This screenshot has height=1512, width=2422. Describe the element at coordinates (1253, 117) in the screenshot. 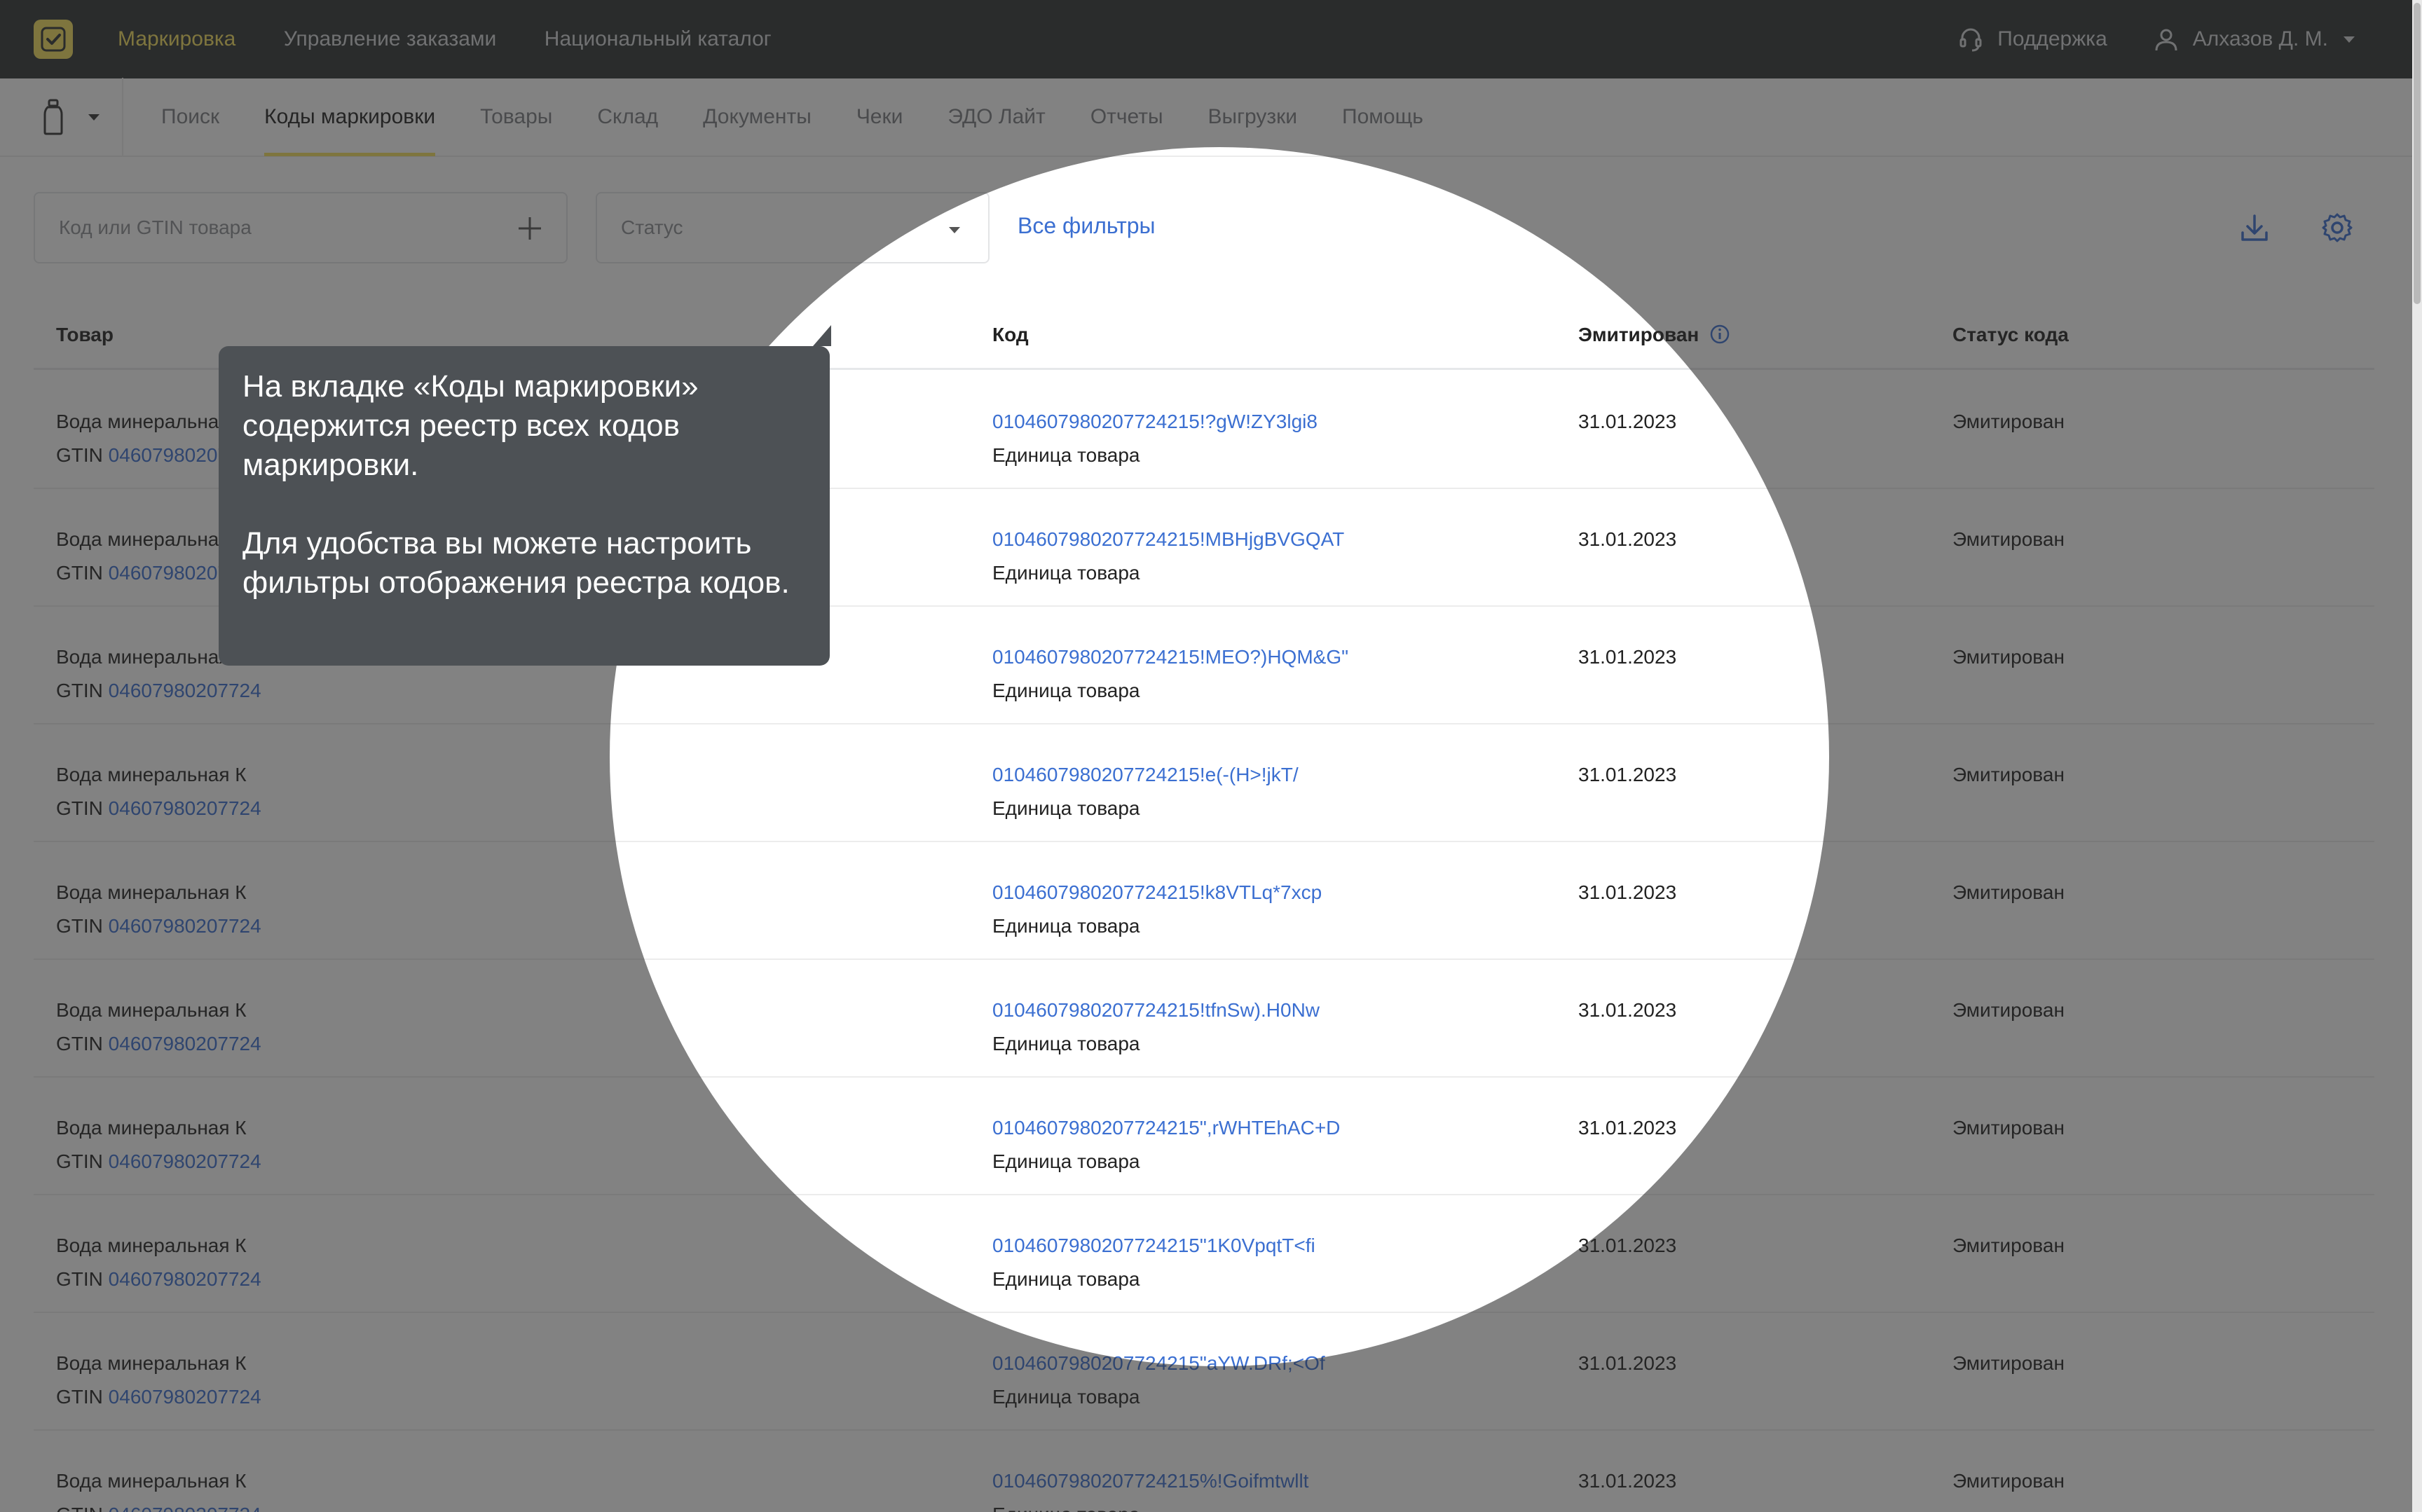

I see `tab-exports: Выгрузки` at that location.